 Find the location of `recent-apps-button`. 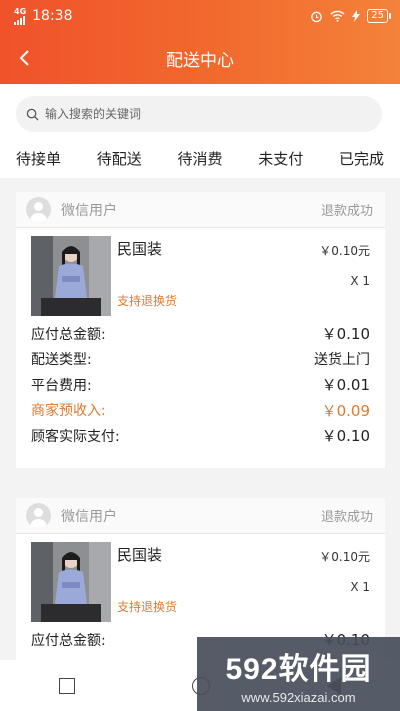

recent-apps-button is located at coordinates (66, 685).